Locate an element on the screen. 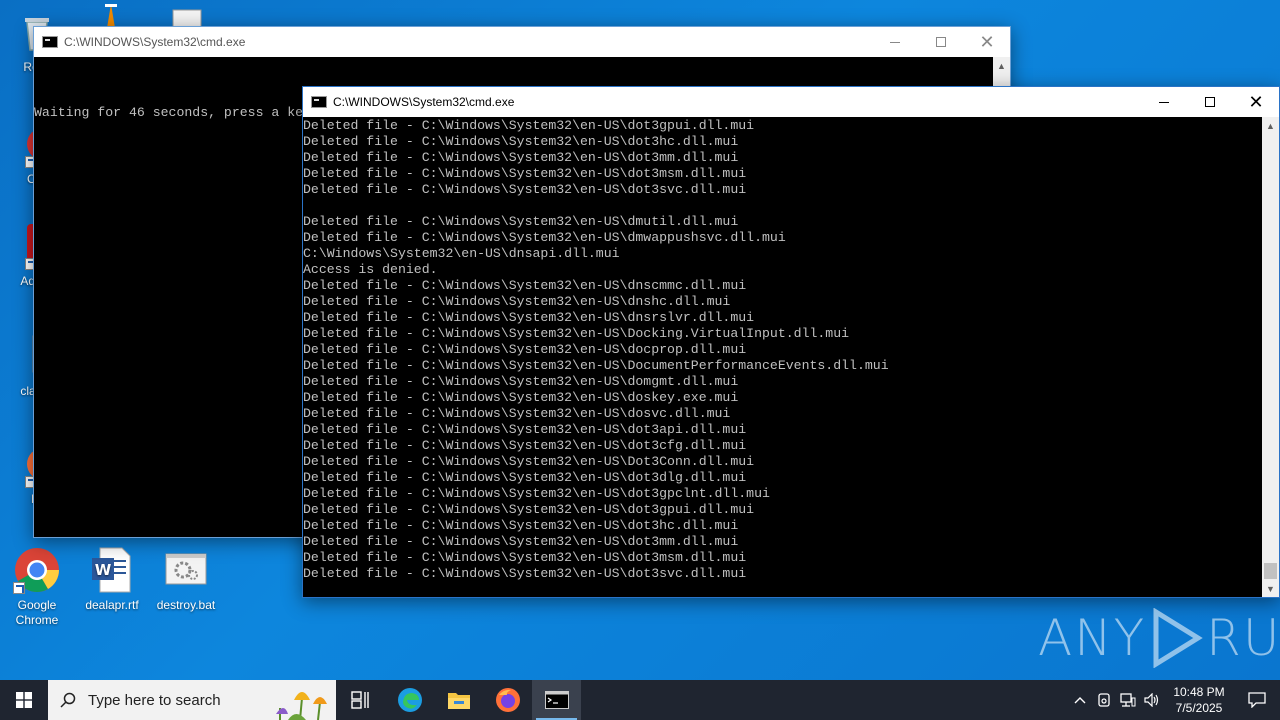 The width and height of the screenshot is (1280, 720). play-triangle-icon is located at coordinates (1178, 638).